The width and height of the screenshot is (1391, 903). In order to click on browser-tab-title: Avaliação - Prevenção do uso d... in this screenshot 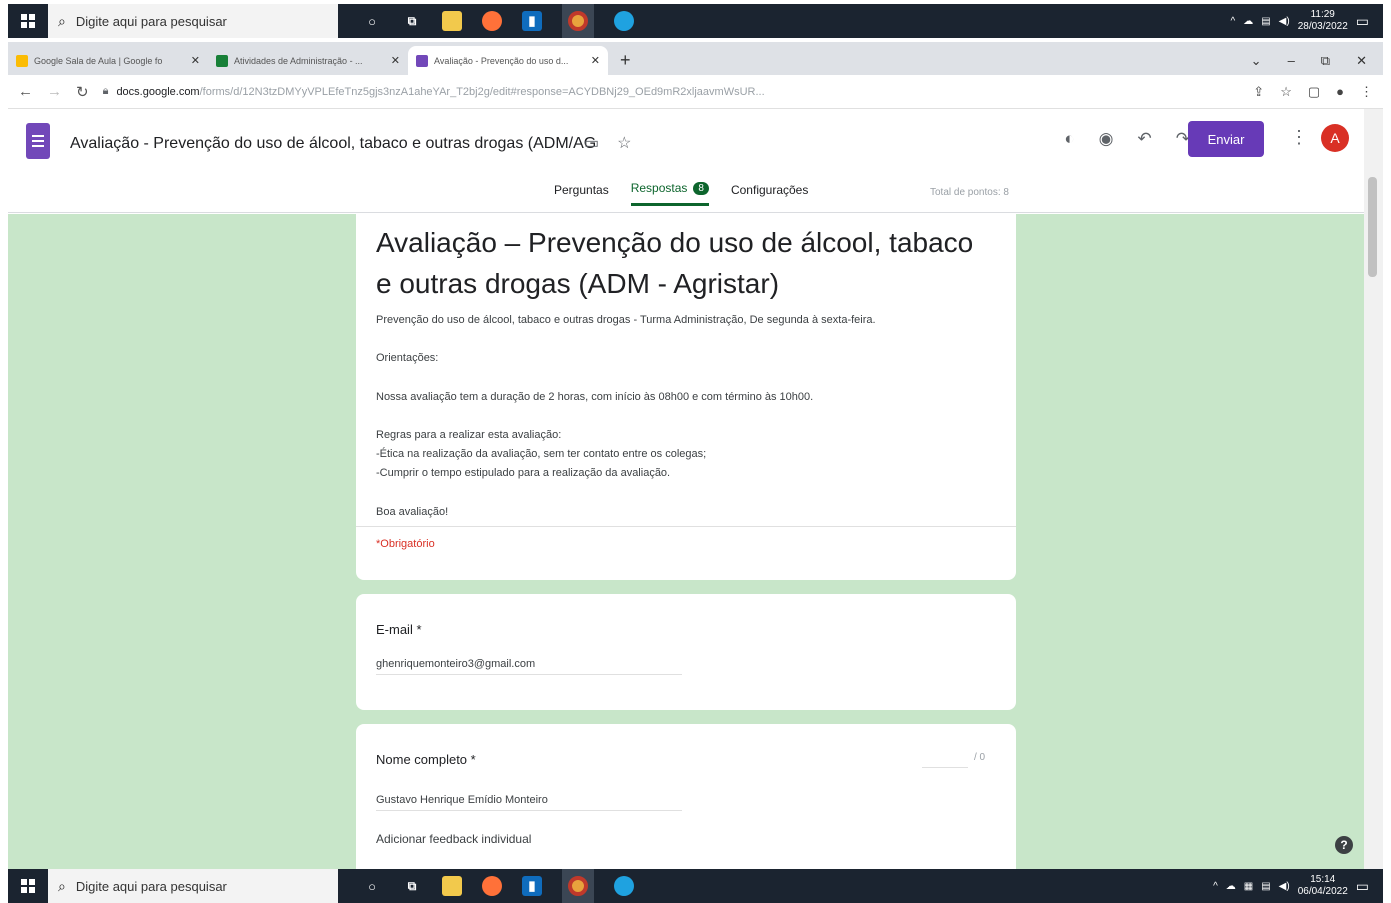, I will do `click(501, 60)`.